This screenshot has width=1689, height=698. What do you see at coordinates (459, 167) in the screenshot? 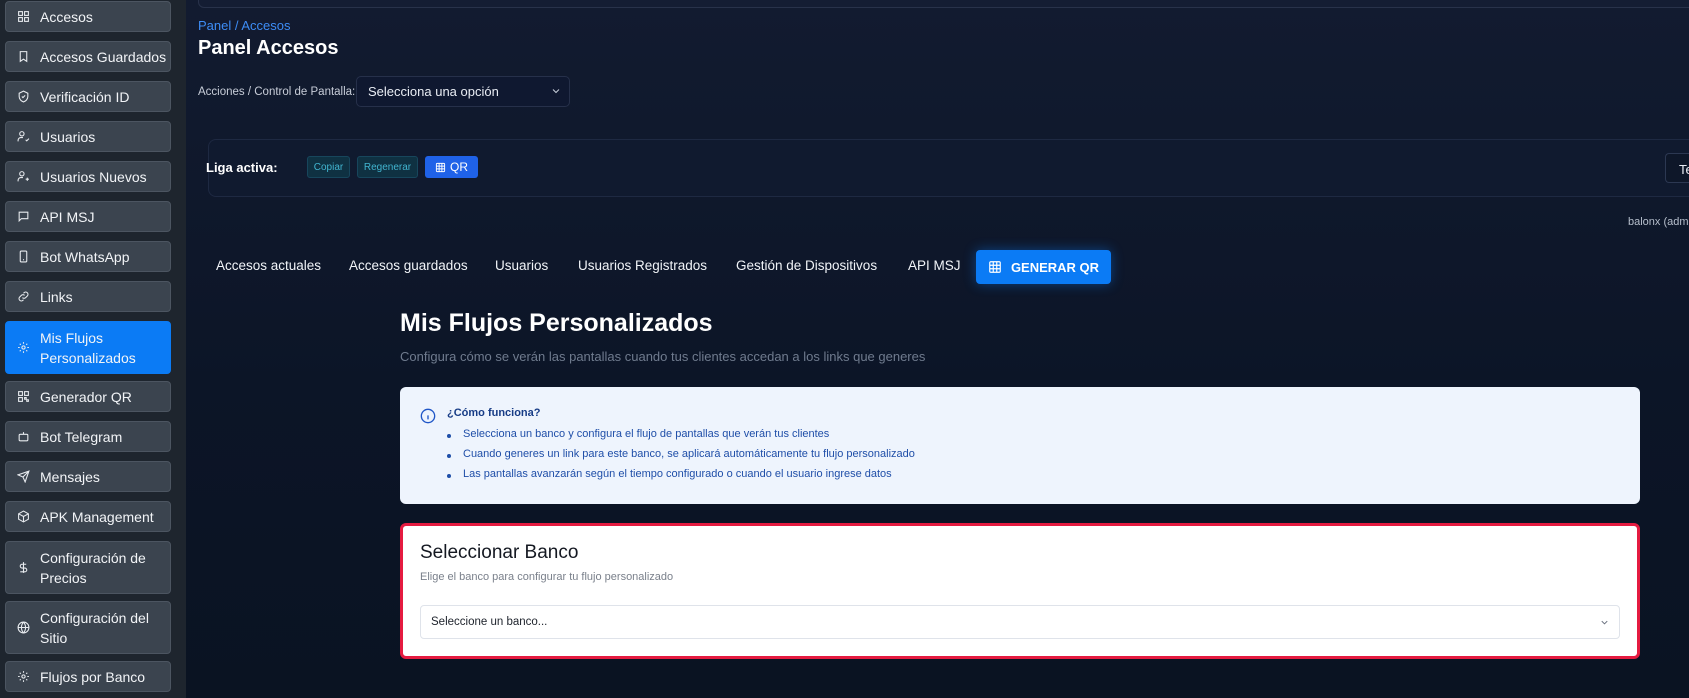
I see `qr-button-label: QR` at bounding box center [459, 167].